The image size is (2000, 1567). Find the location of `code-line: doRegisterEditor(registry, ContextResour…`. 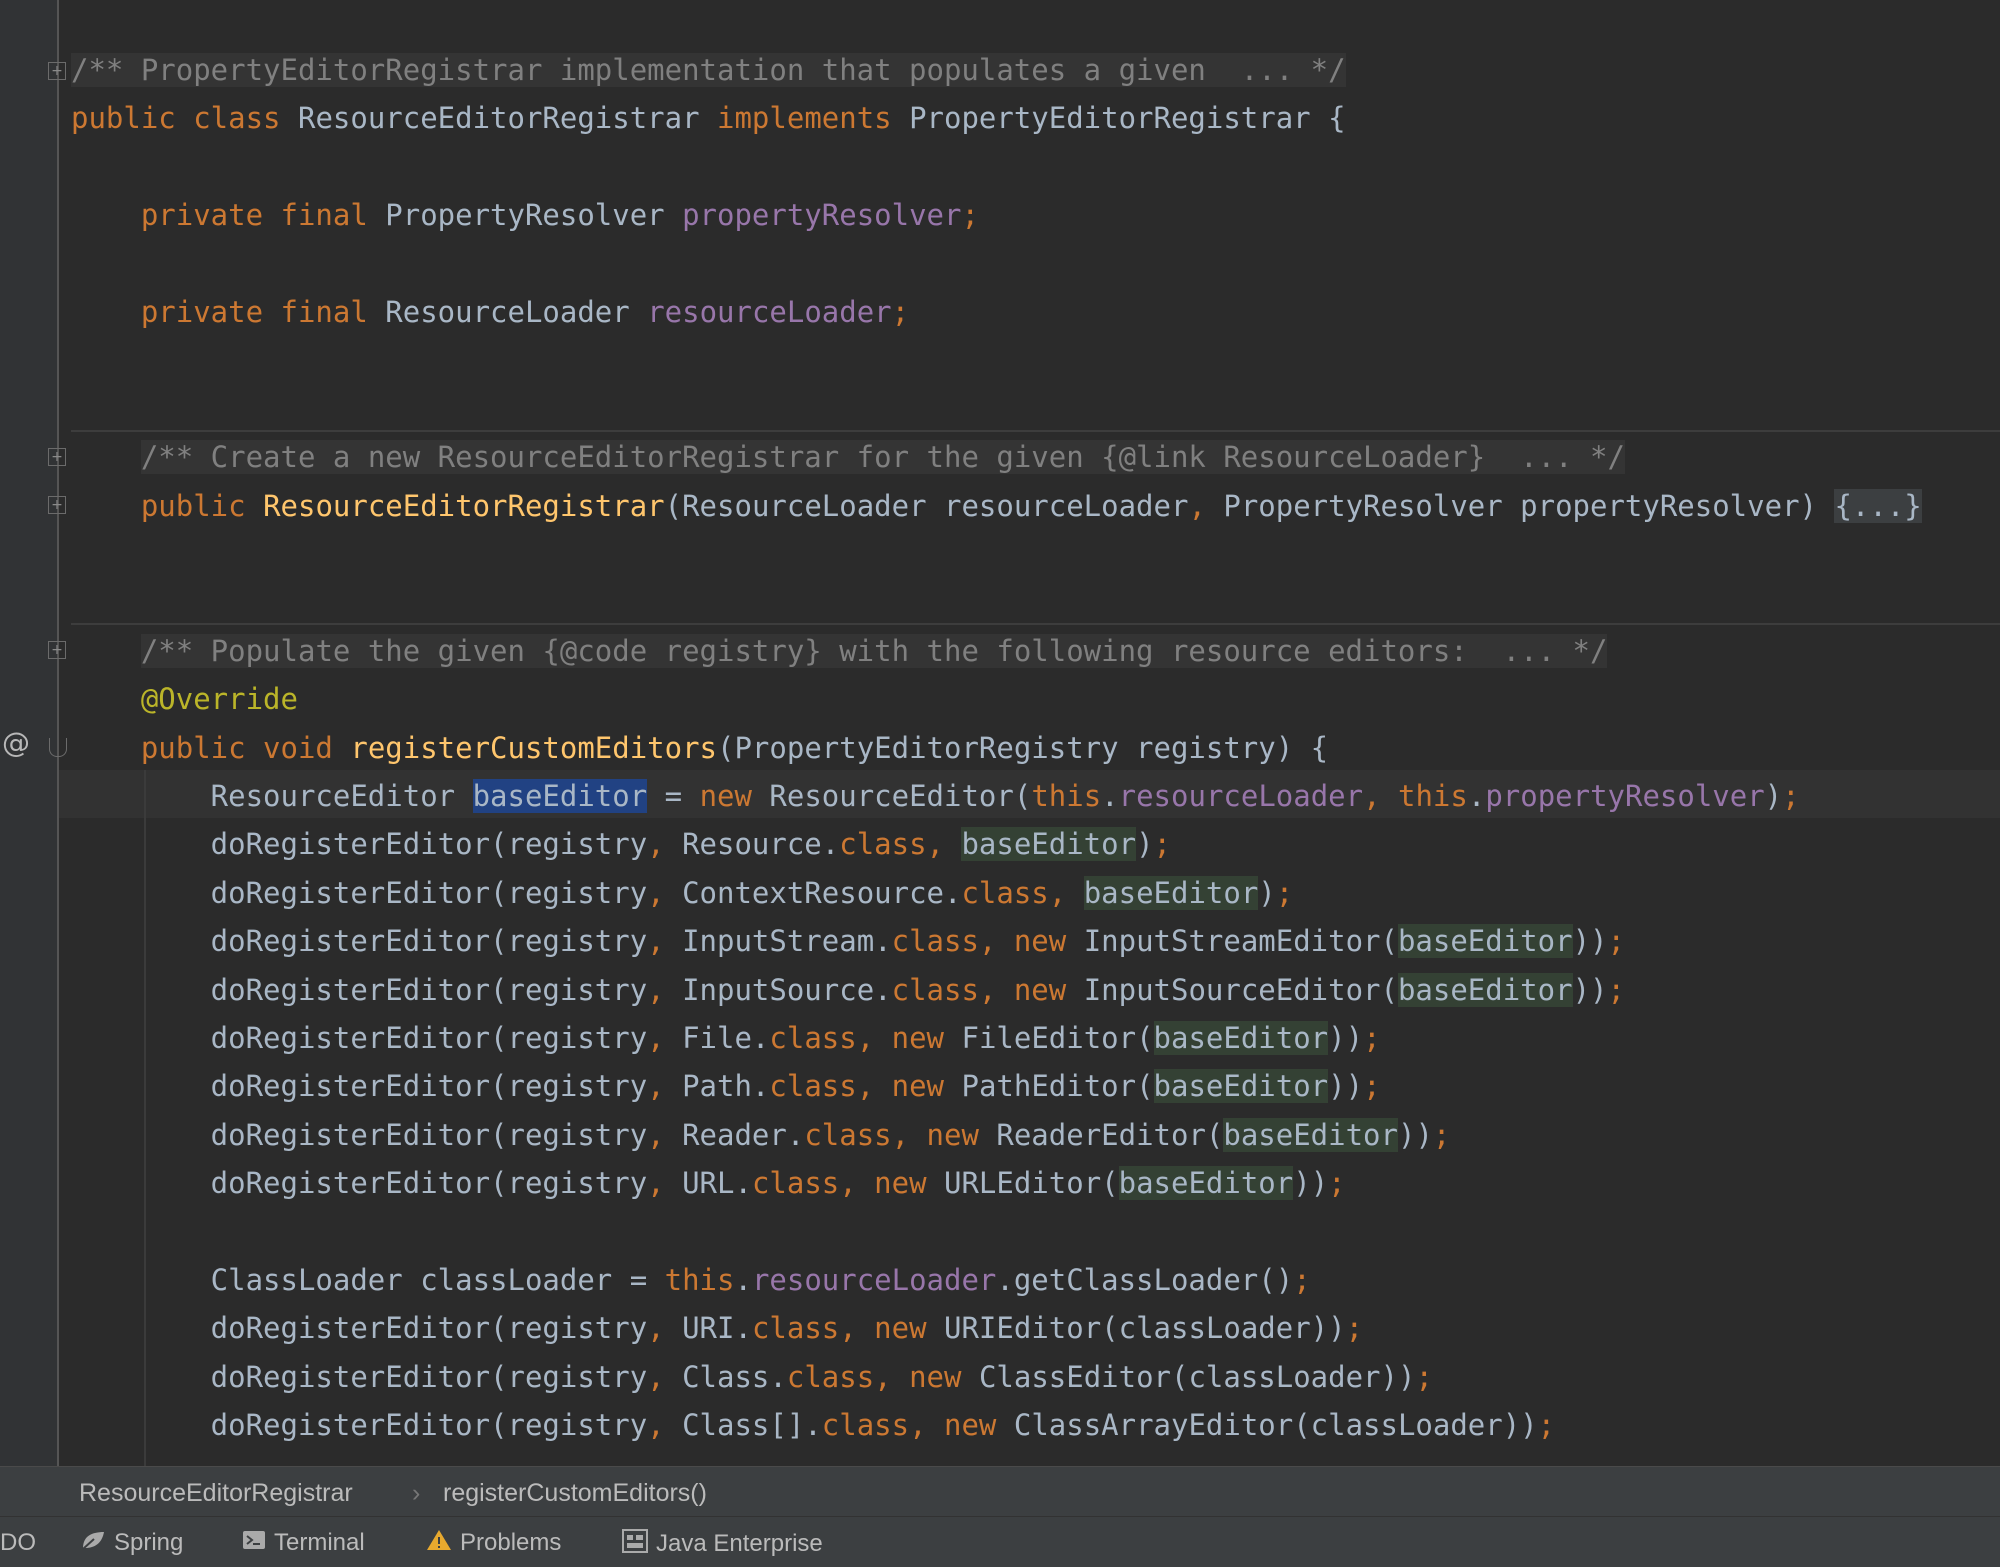

code-line: doRegisterEditor(registry, ContextResour… is located at coordinates (682, 893).